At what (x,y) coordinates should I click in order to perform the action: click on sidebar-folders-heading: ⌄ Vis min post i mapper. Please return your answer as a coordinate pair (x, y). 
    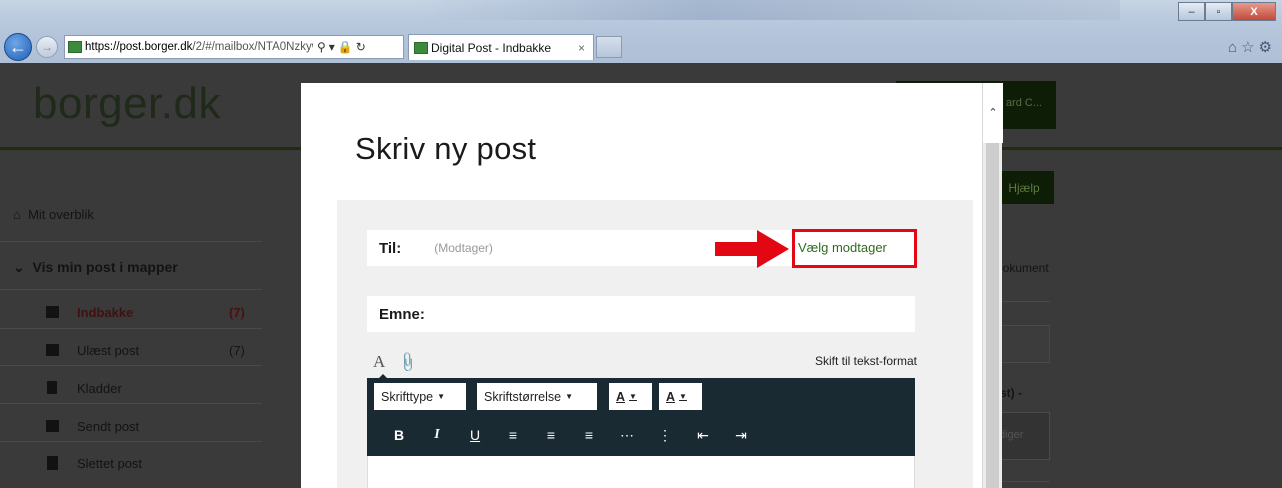
    Looking at the image, I should click on (95, 267).